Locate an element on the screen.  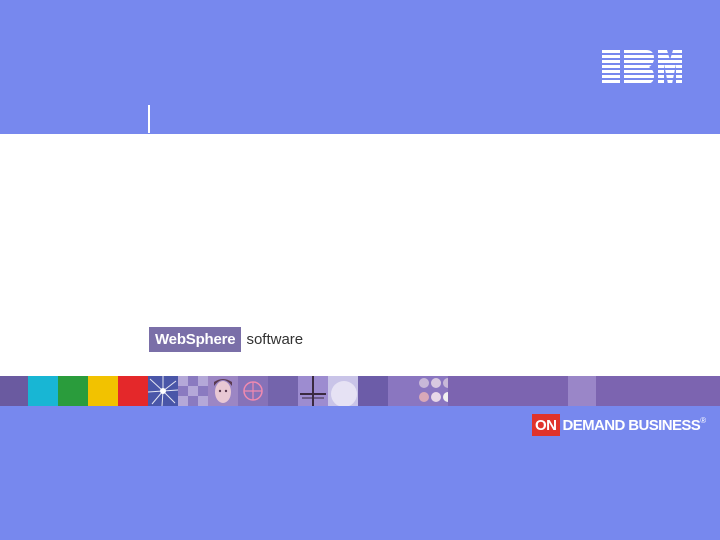
websphere-brand: WebSphere is located at coordinates (195, 339).